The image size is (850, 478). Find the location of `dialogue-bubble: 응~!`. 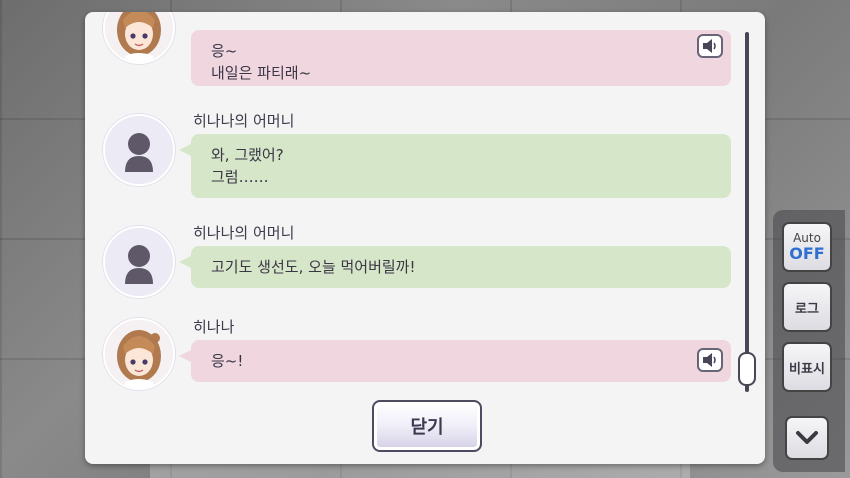

dialogue-bubble: 응~! is located at coordinates (455, 361).